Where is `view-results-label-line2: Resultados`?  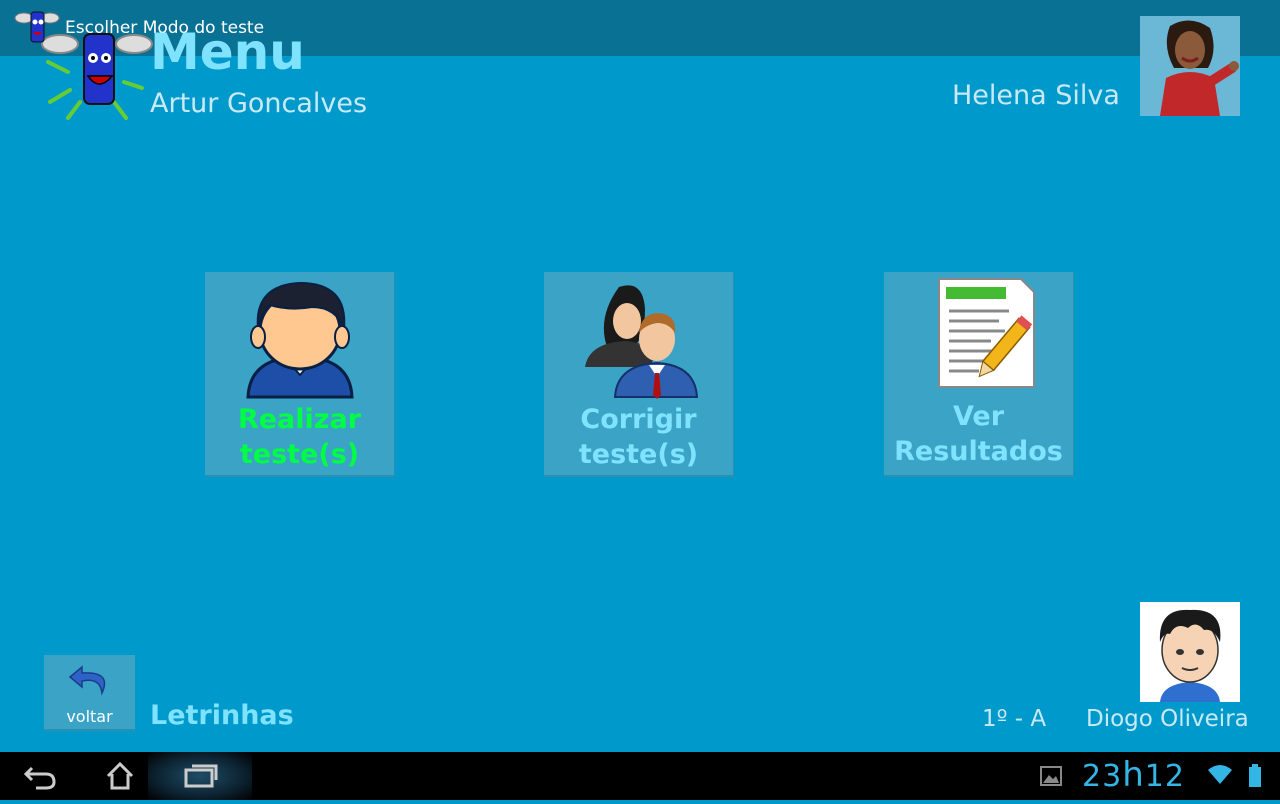
view-results-label-line2: Resultados is located at coordinates (978, 451).